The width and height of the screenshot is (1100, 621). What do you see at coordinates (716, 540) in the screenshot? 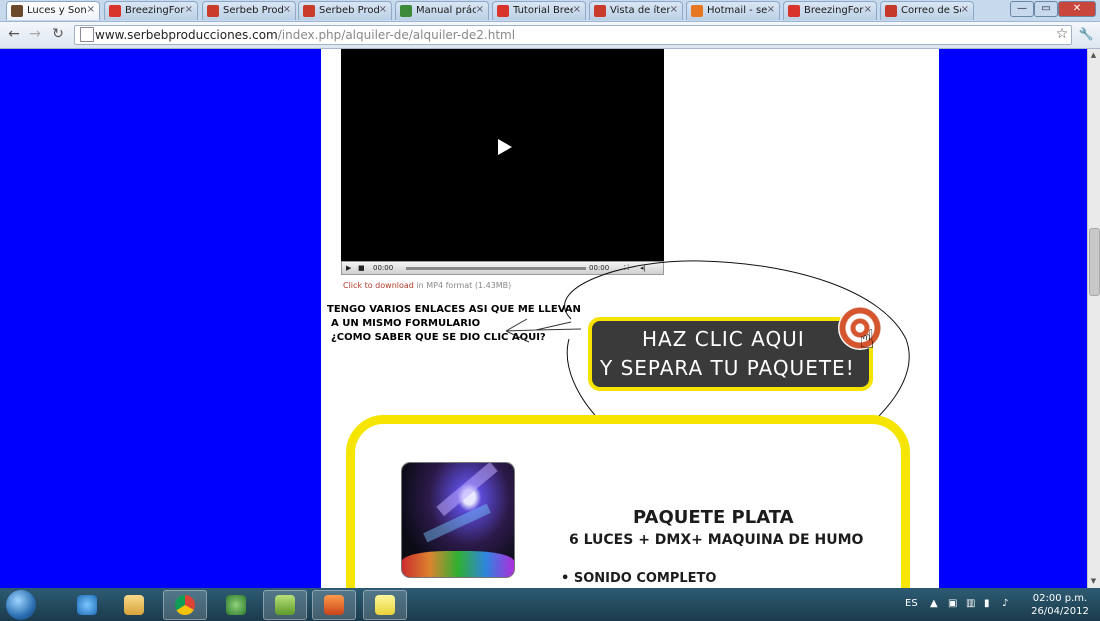
I see `package-subtitle: 6 LUCES + DMX+ MAQUINA DE HUMO` at bounding box center [716, 540].